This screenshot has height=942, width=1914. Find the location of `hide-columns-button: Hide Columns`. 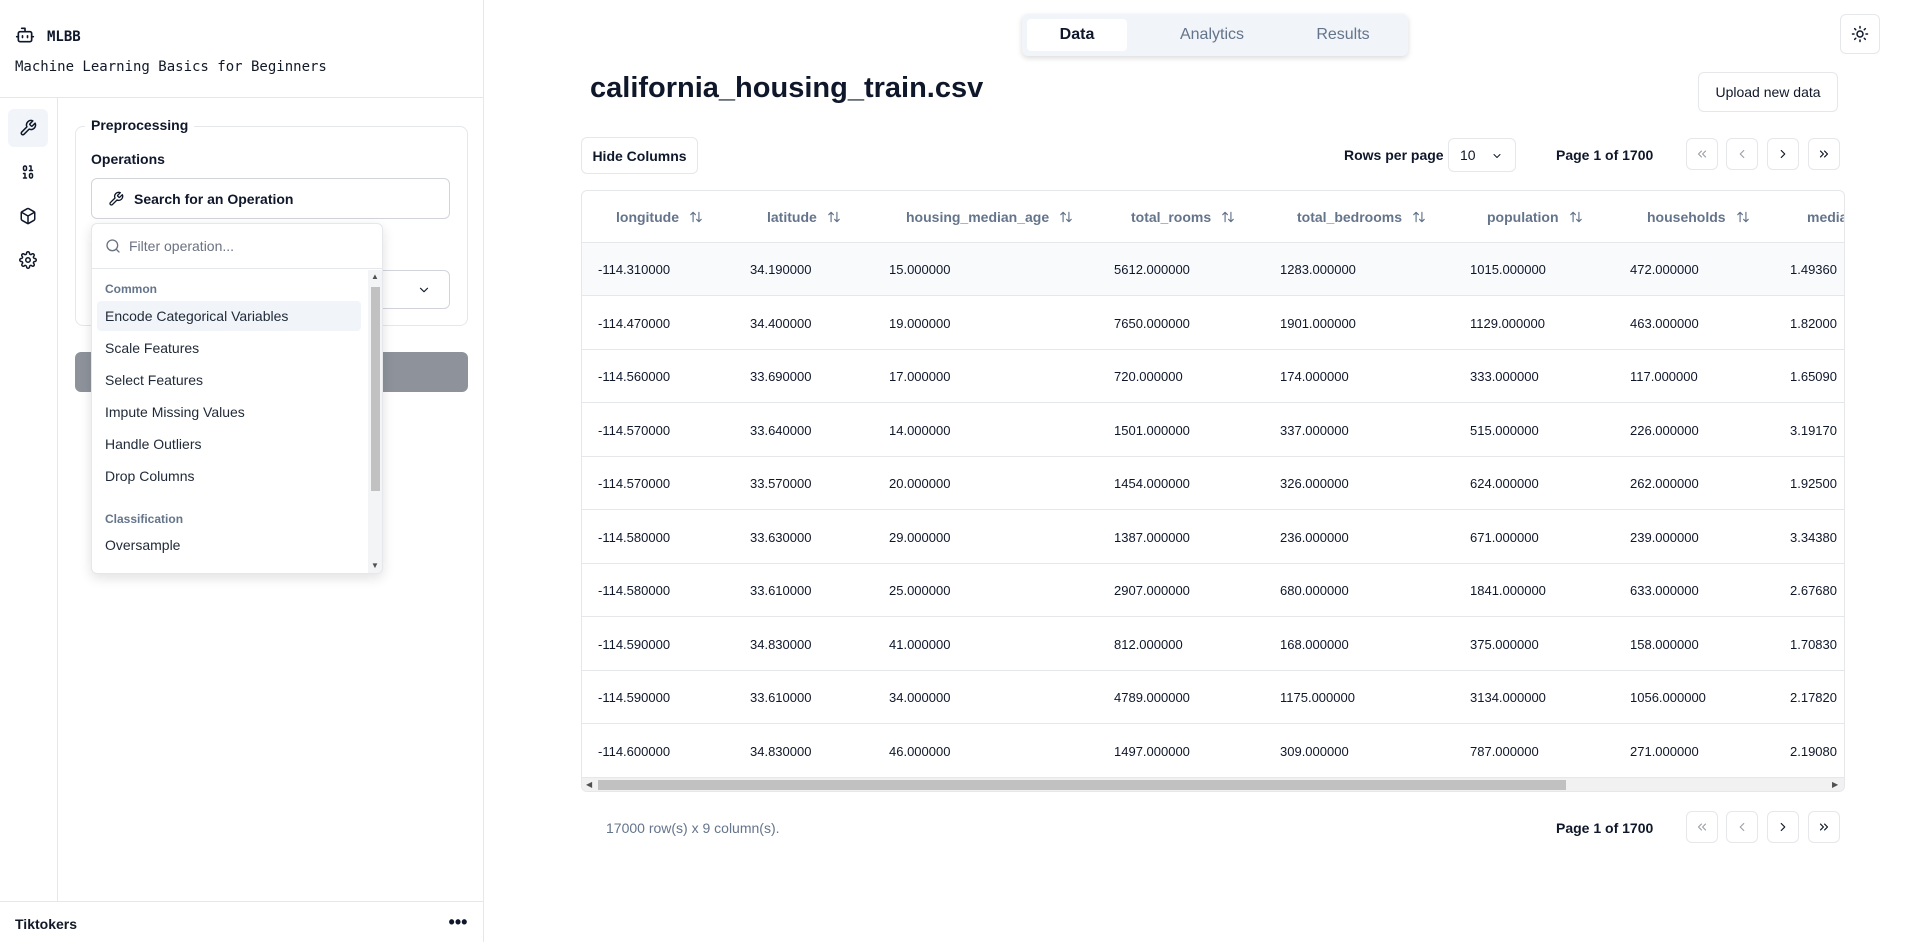

hide-columns-button: Hide Columns is located at coordinates (639, 155).